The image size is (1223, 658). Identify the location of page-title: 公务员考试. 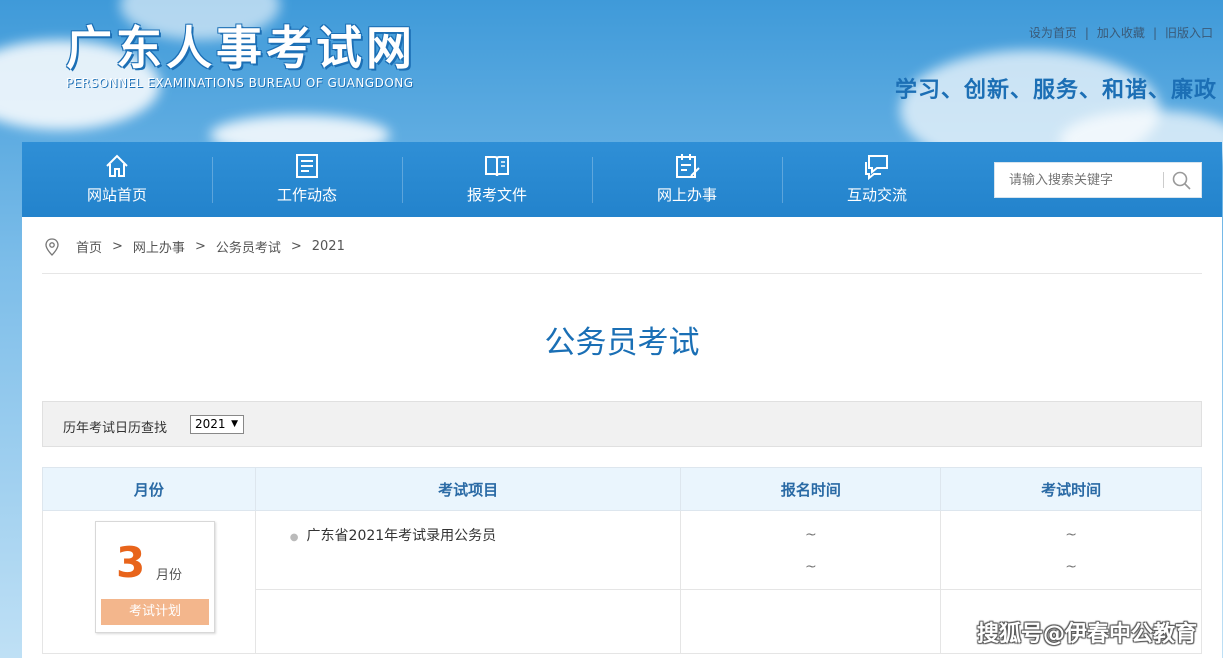
(622, 343).